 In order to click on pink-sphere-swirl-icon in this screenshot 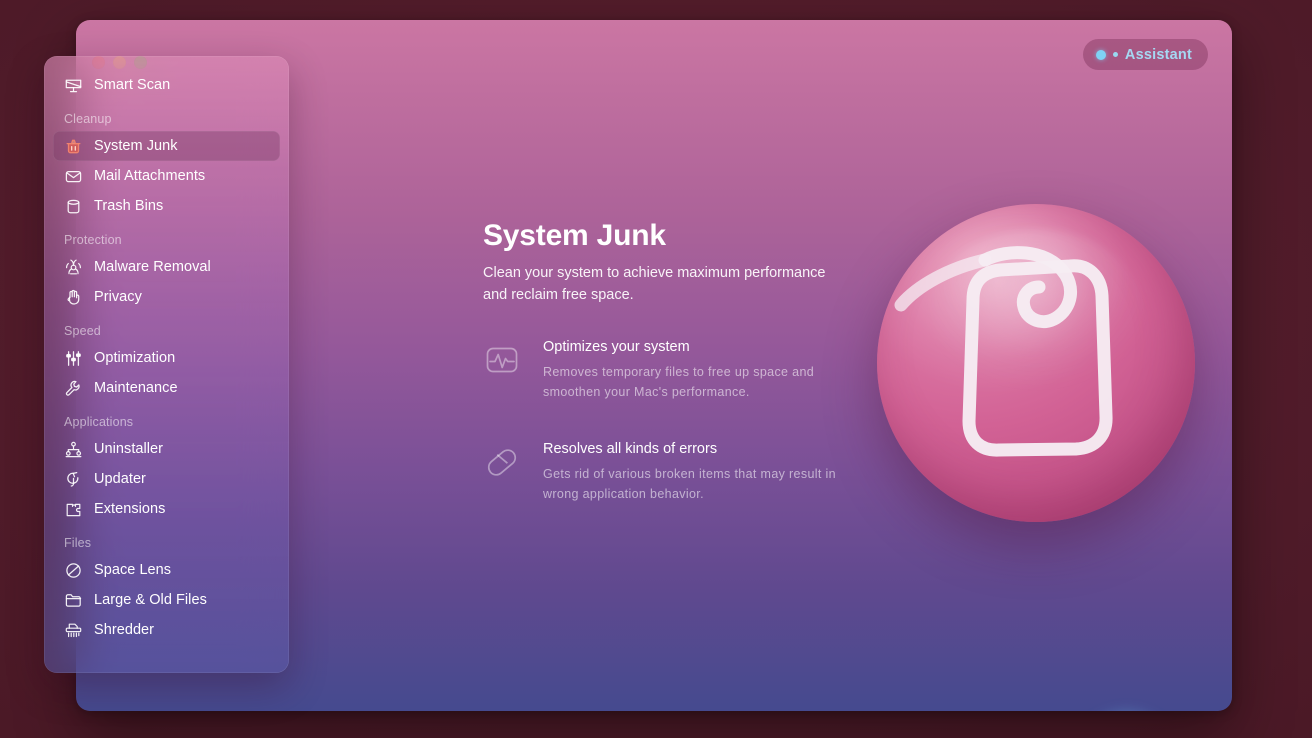, I will do `click(1036, 363)`.